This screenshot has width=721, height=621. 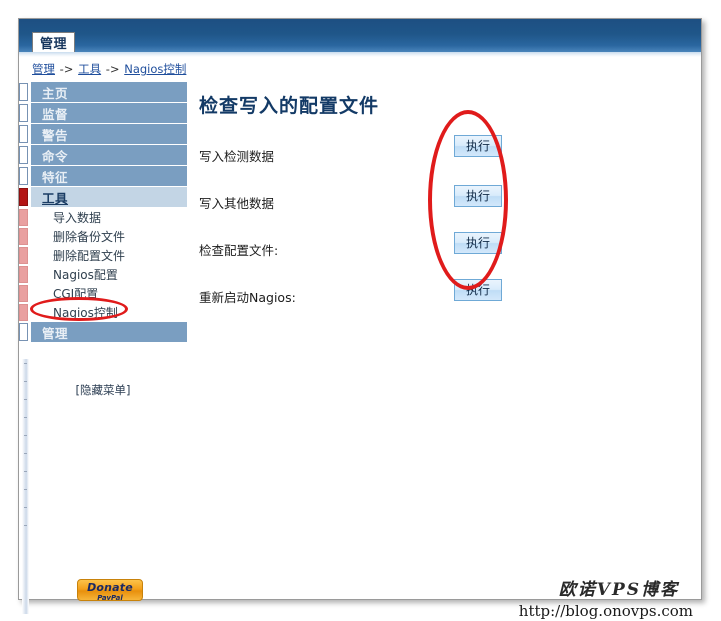 What do you see at coordinates (478, 196) in the screenshot?
I see `write-other-data-execute-button: 执行` at bounding box center [478, 196].